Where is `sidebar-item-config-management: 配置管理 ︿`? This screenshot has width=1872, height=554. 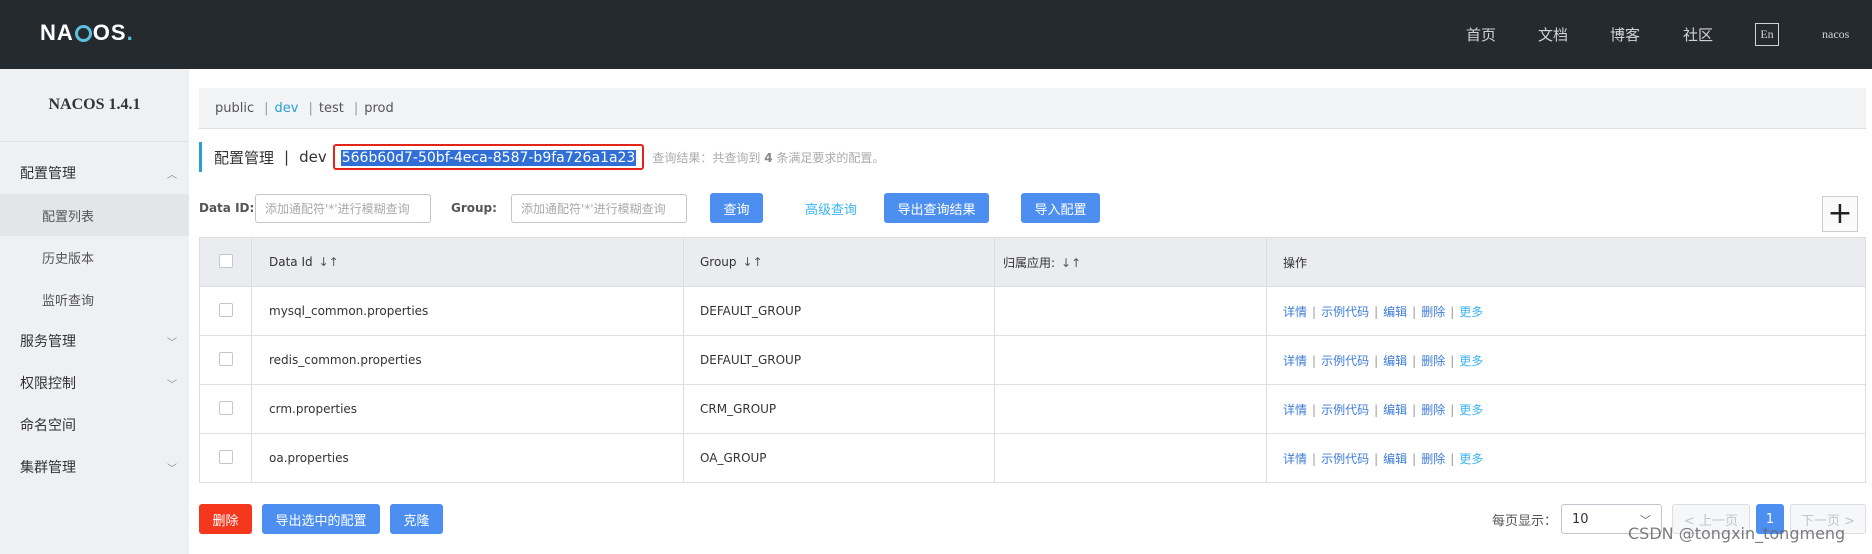 sidebar-item-config-management: 配置管理 ︿ is located at coordinates (94, 173).